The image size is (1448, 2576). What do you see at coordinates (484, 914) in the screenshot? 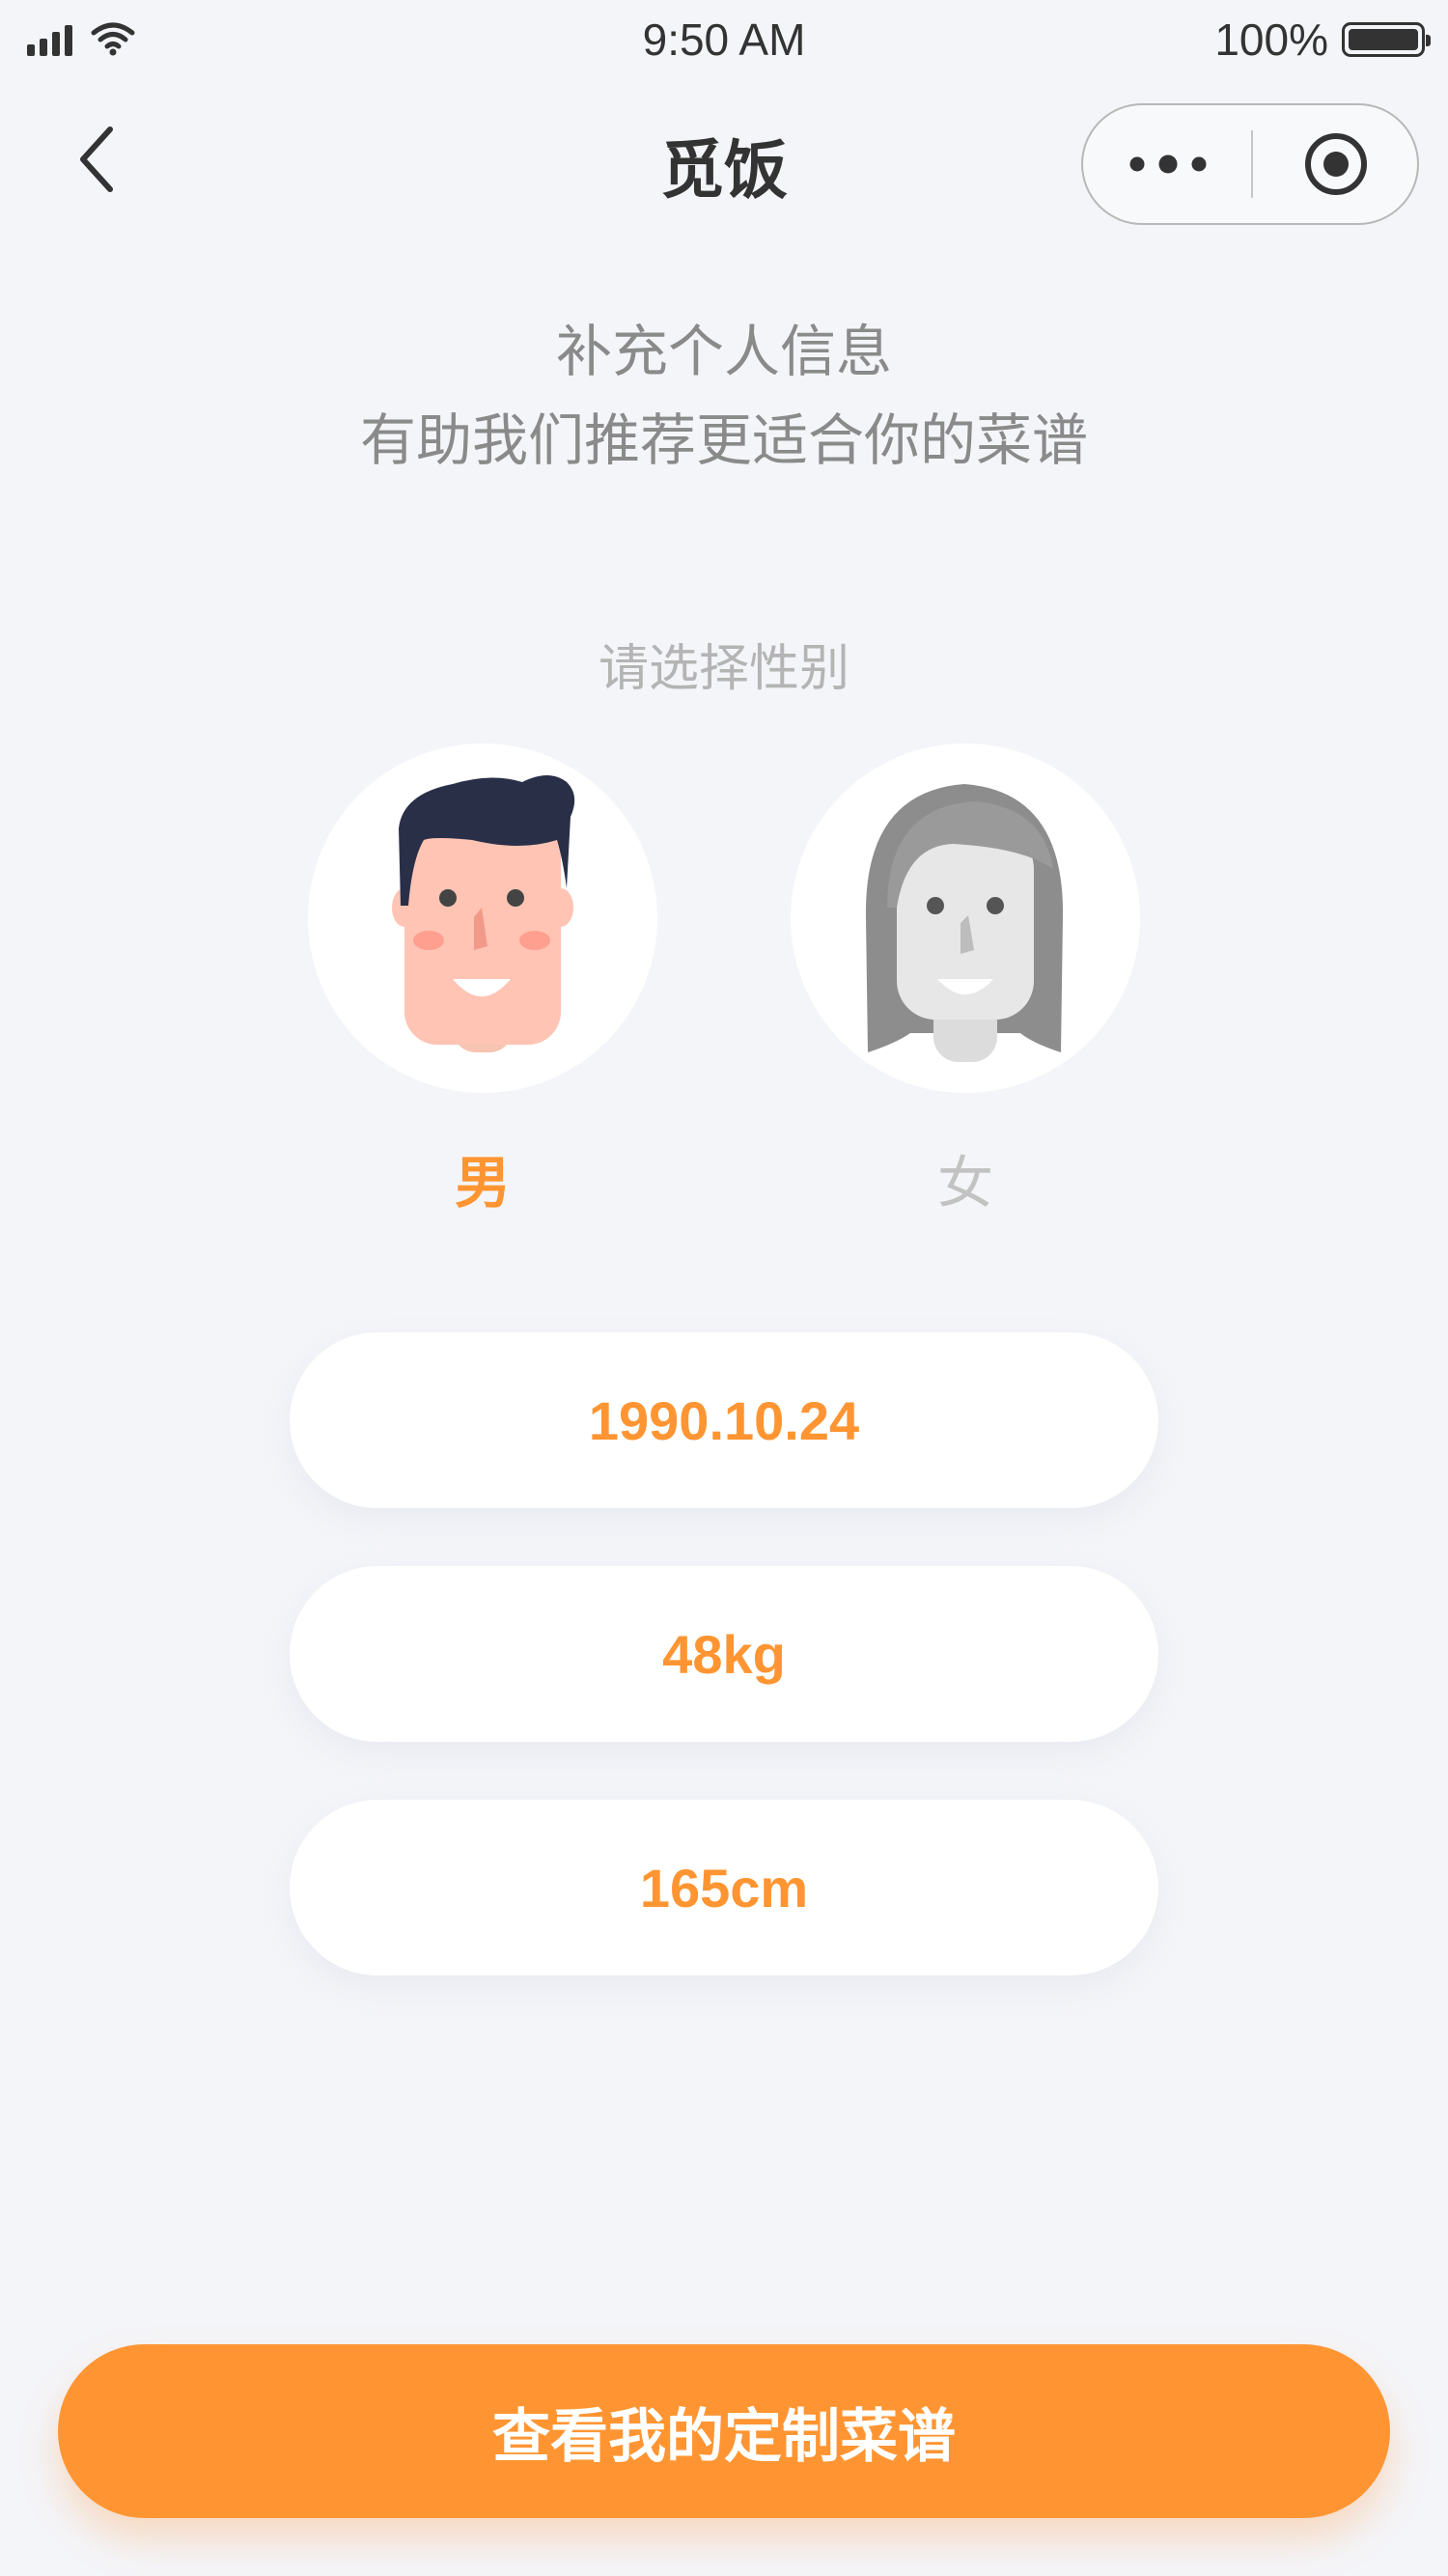
I see `male-avatar-icon` at bounding box center [484, 914].